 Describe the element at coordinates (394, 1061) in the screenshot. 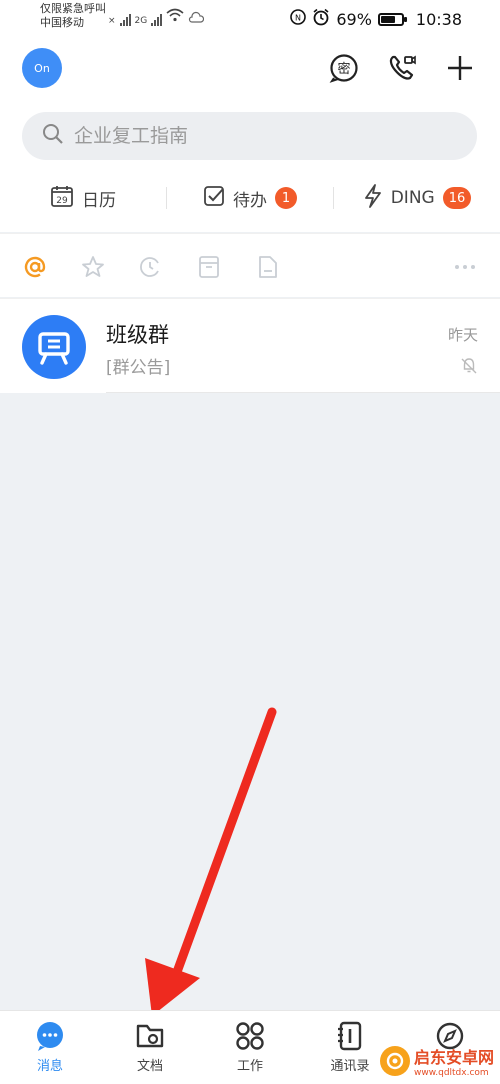

I see `watermark-logo` at that location.